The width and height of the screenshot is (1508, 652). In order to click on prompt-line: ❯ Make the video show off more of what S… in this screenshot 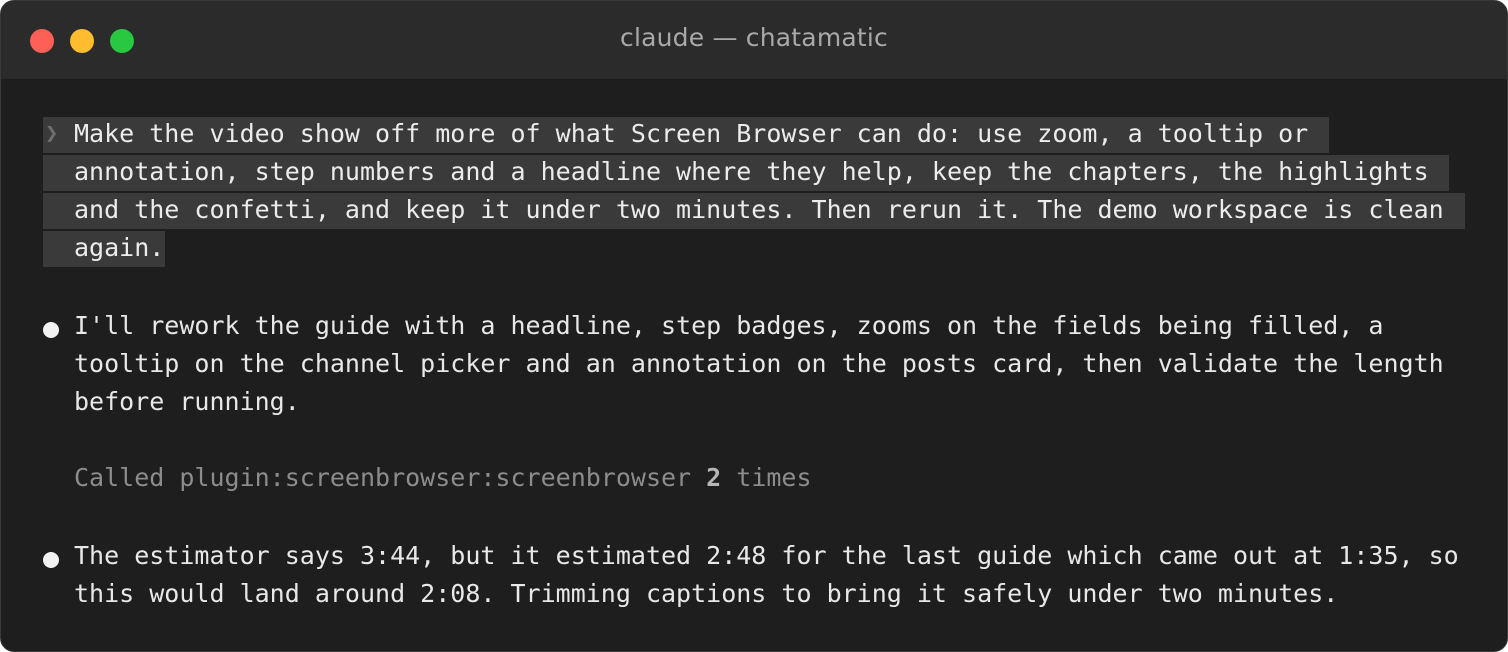, I will do `click(755, 134)`.